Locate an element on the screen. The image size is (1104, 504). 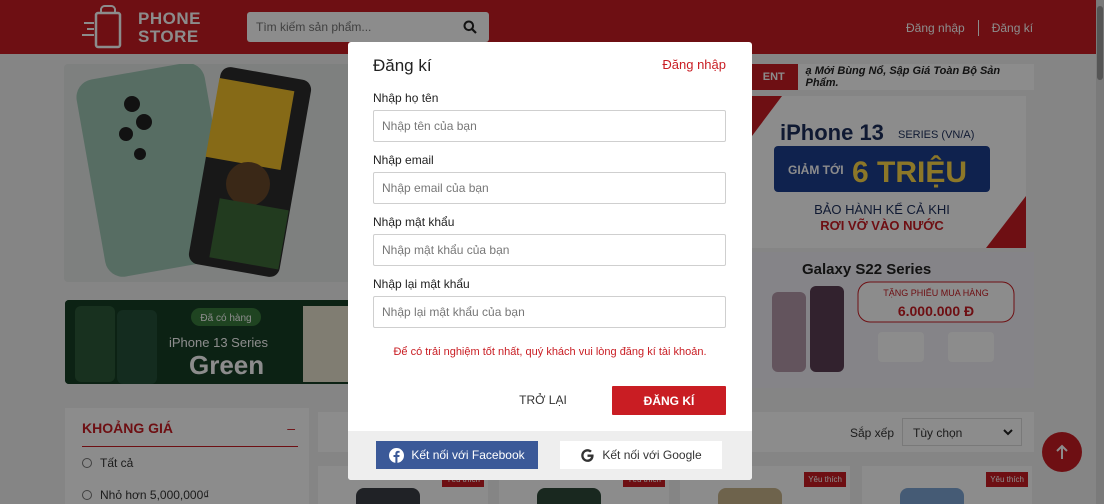
facebook-icon is located at coordinates (397, 455).